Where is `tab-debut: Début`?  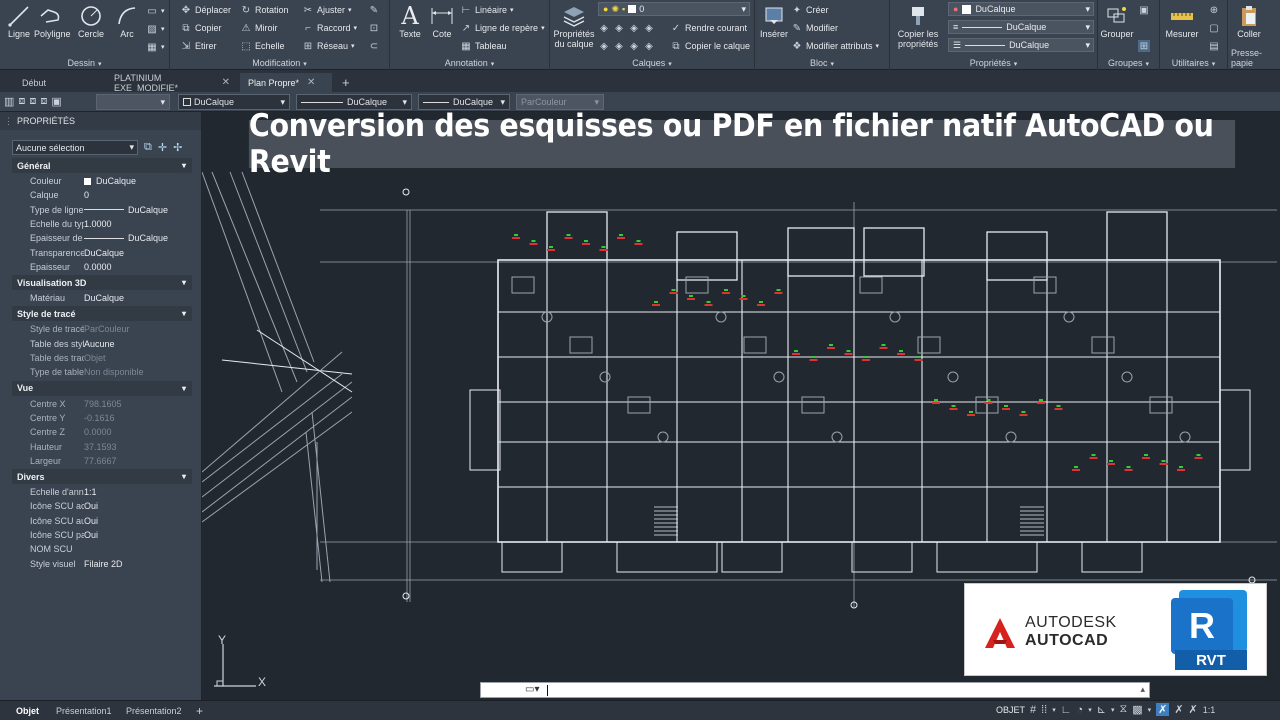 tab-debut: Début is located at coordinates (54, 82).